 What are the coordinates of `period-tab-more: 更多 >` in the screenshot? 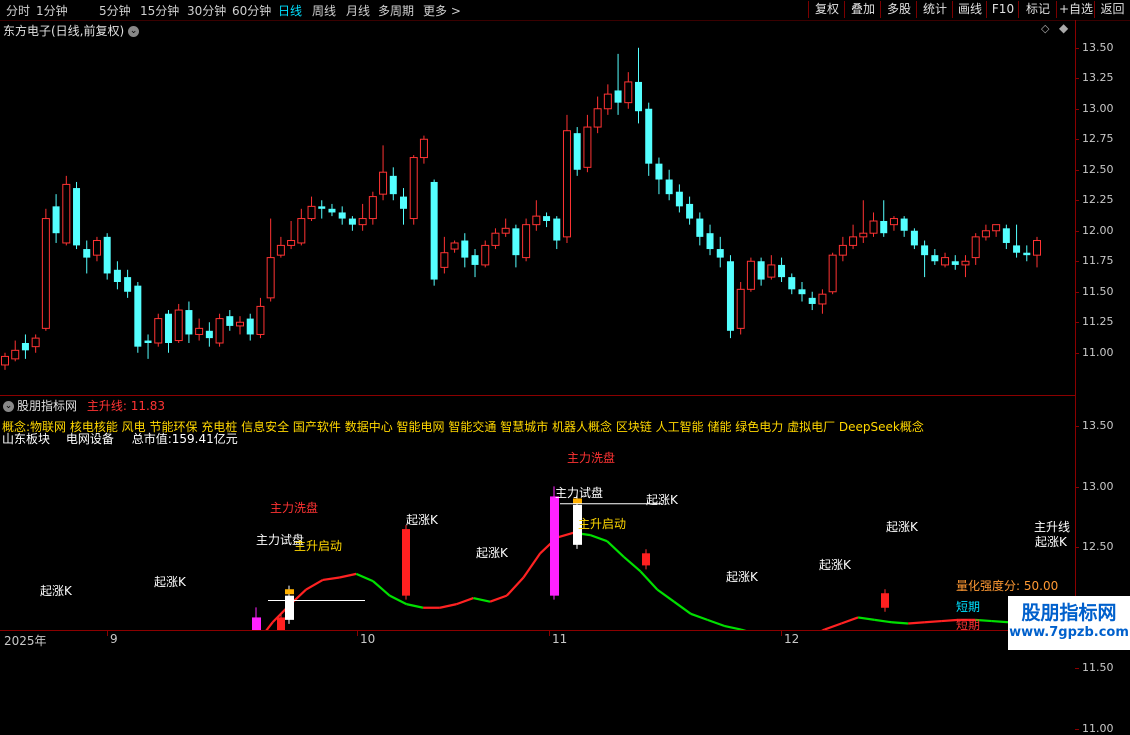 It's located at (442, 10).